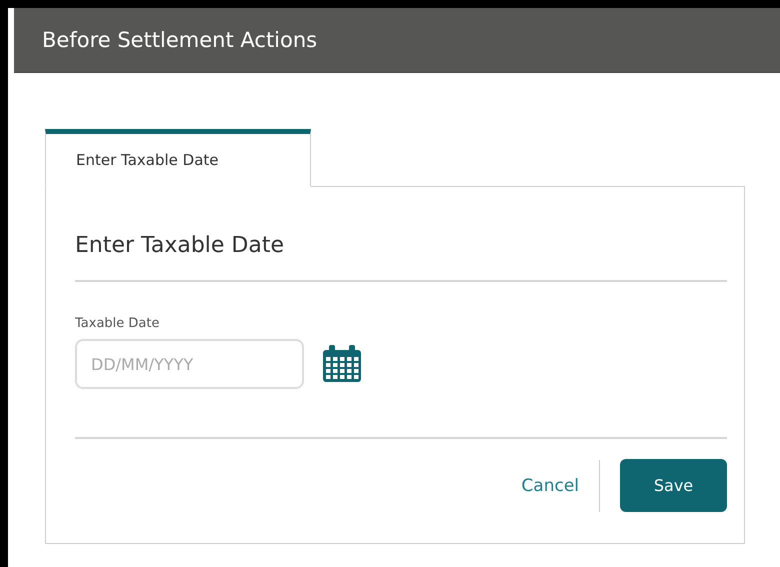  I want to click on field-label: Taxable Date, so click(117, 323).